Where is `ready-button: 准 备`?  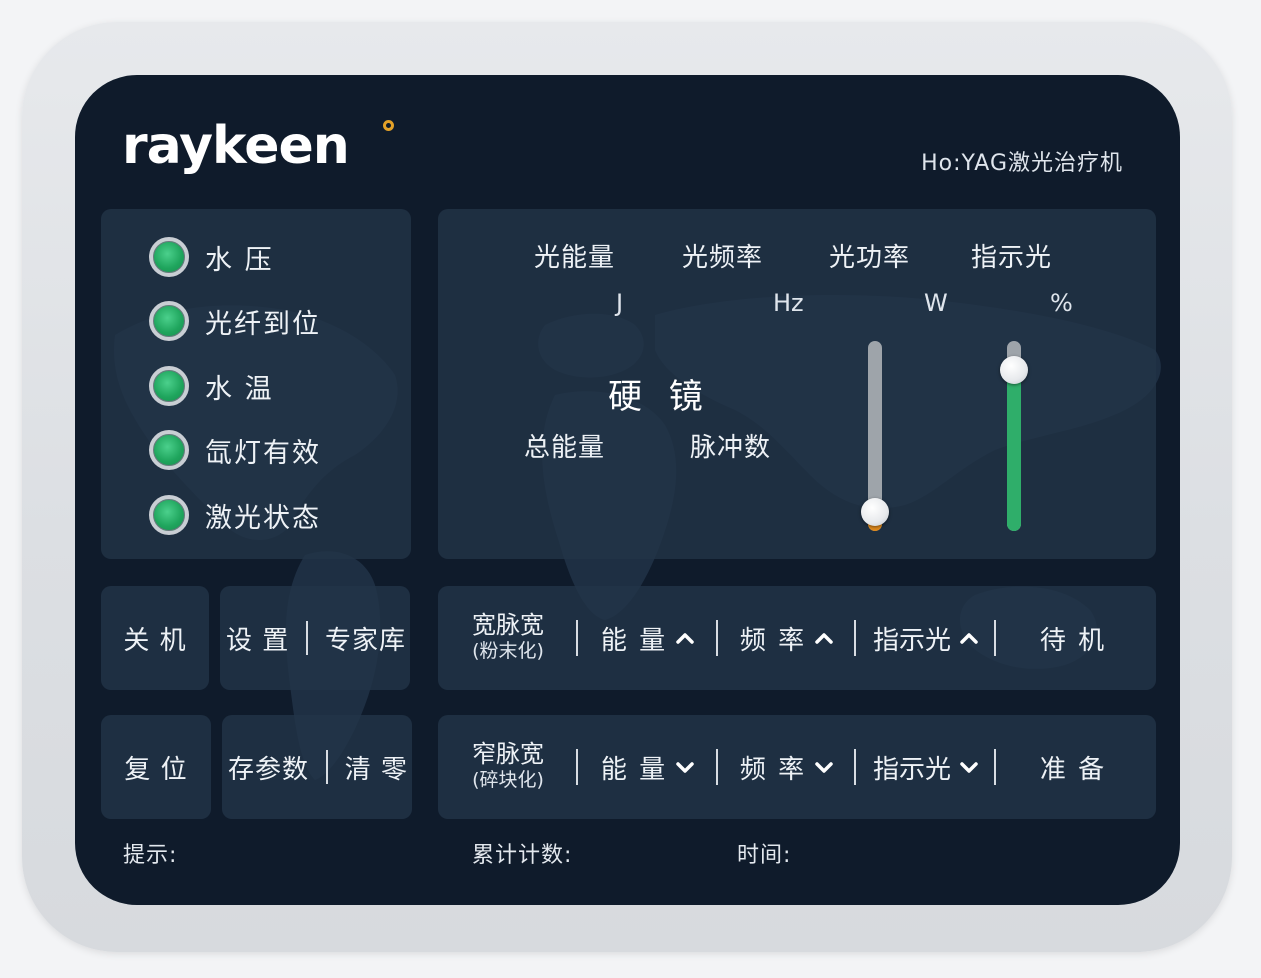 ready-button: 准 备 is located at coordinates (1073, 767).